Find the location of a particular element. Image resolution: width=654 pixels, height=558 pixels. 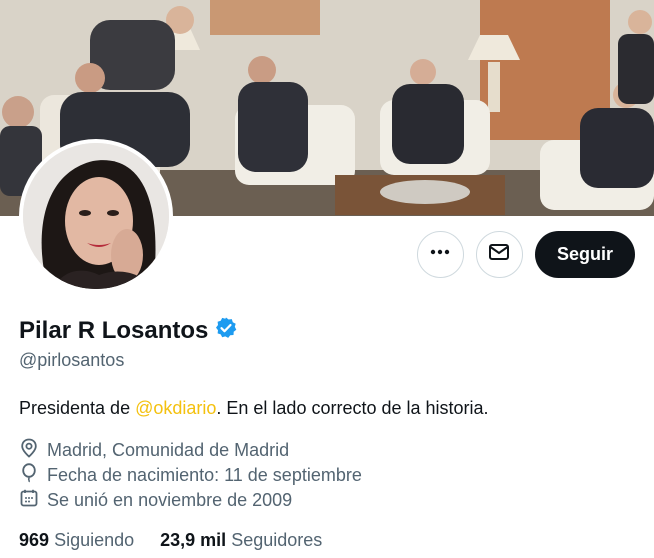

followers-count: 23,9 mil is located at coordinates (193, 540).